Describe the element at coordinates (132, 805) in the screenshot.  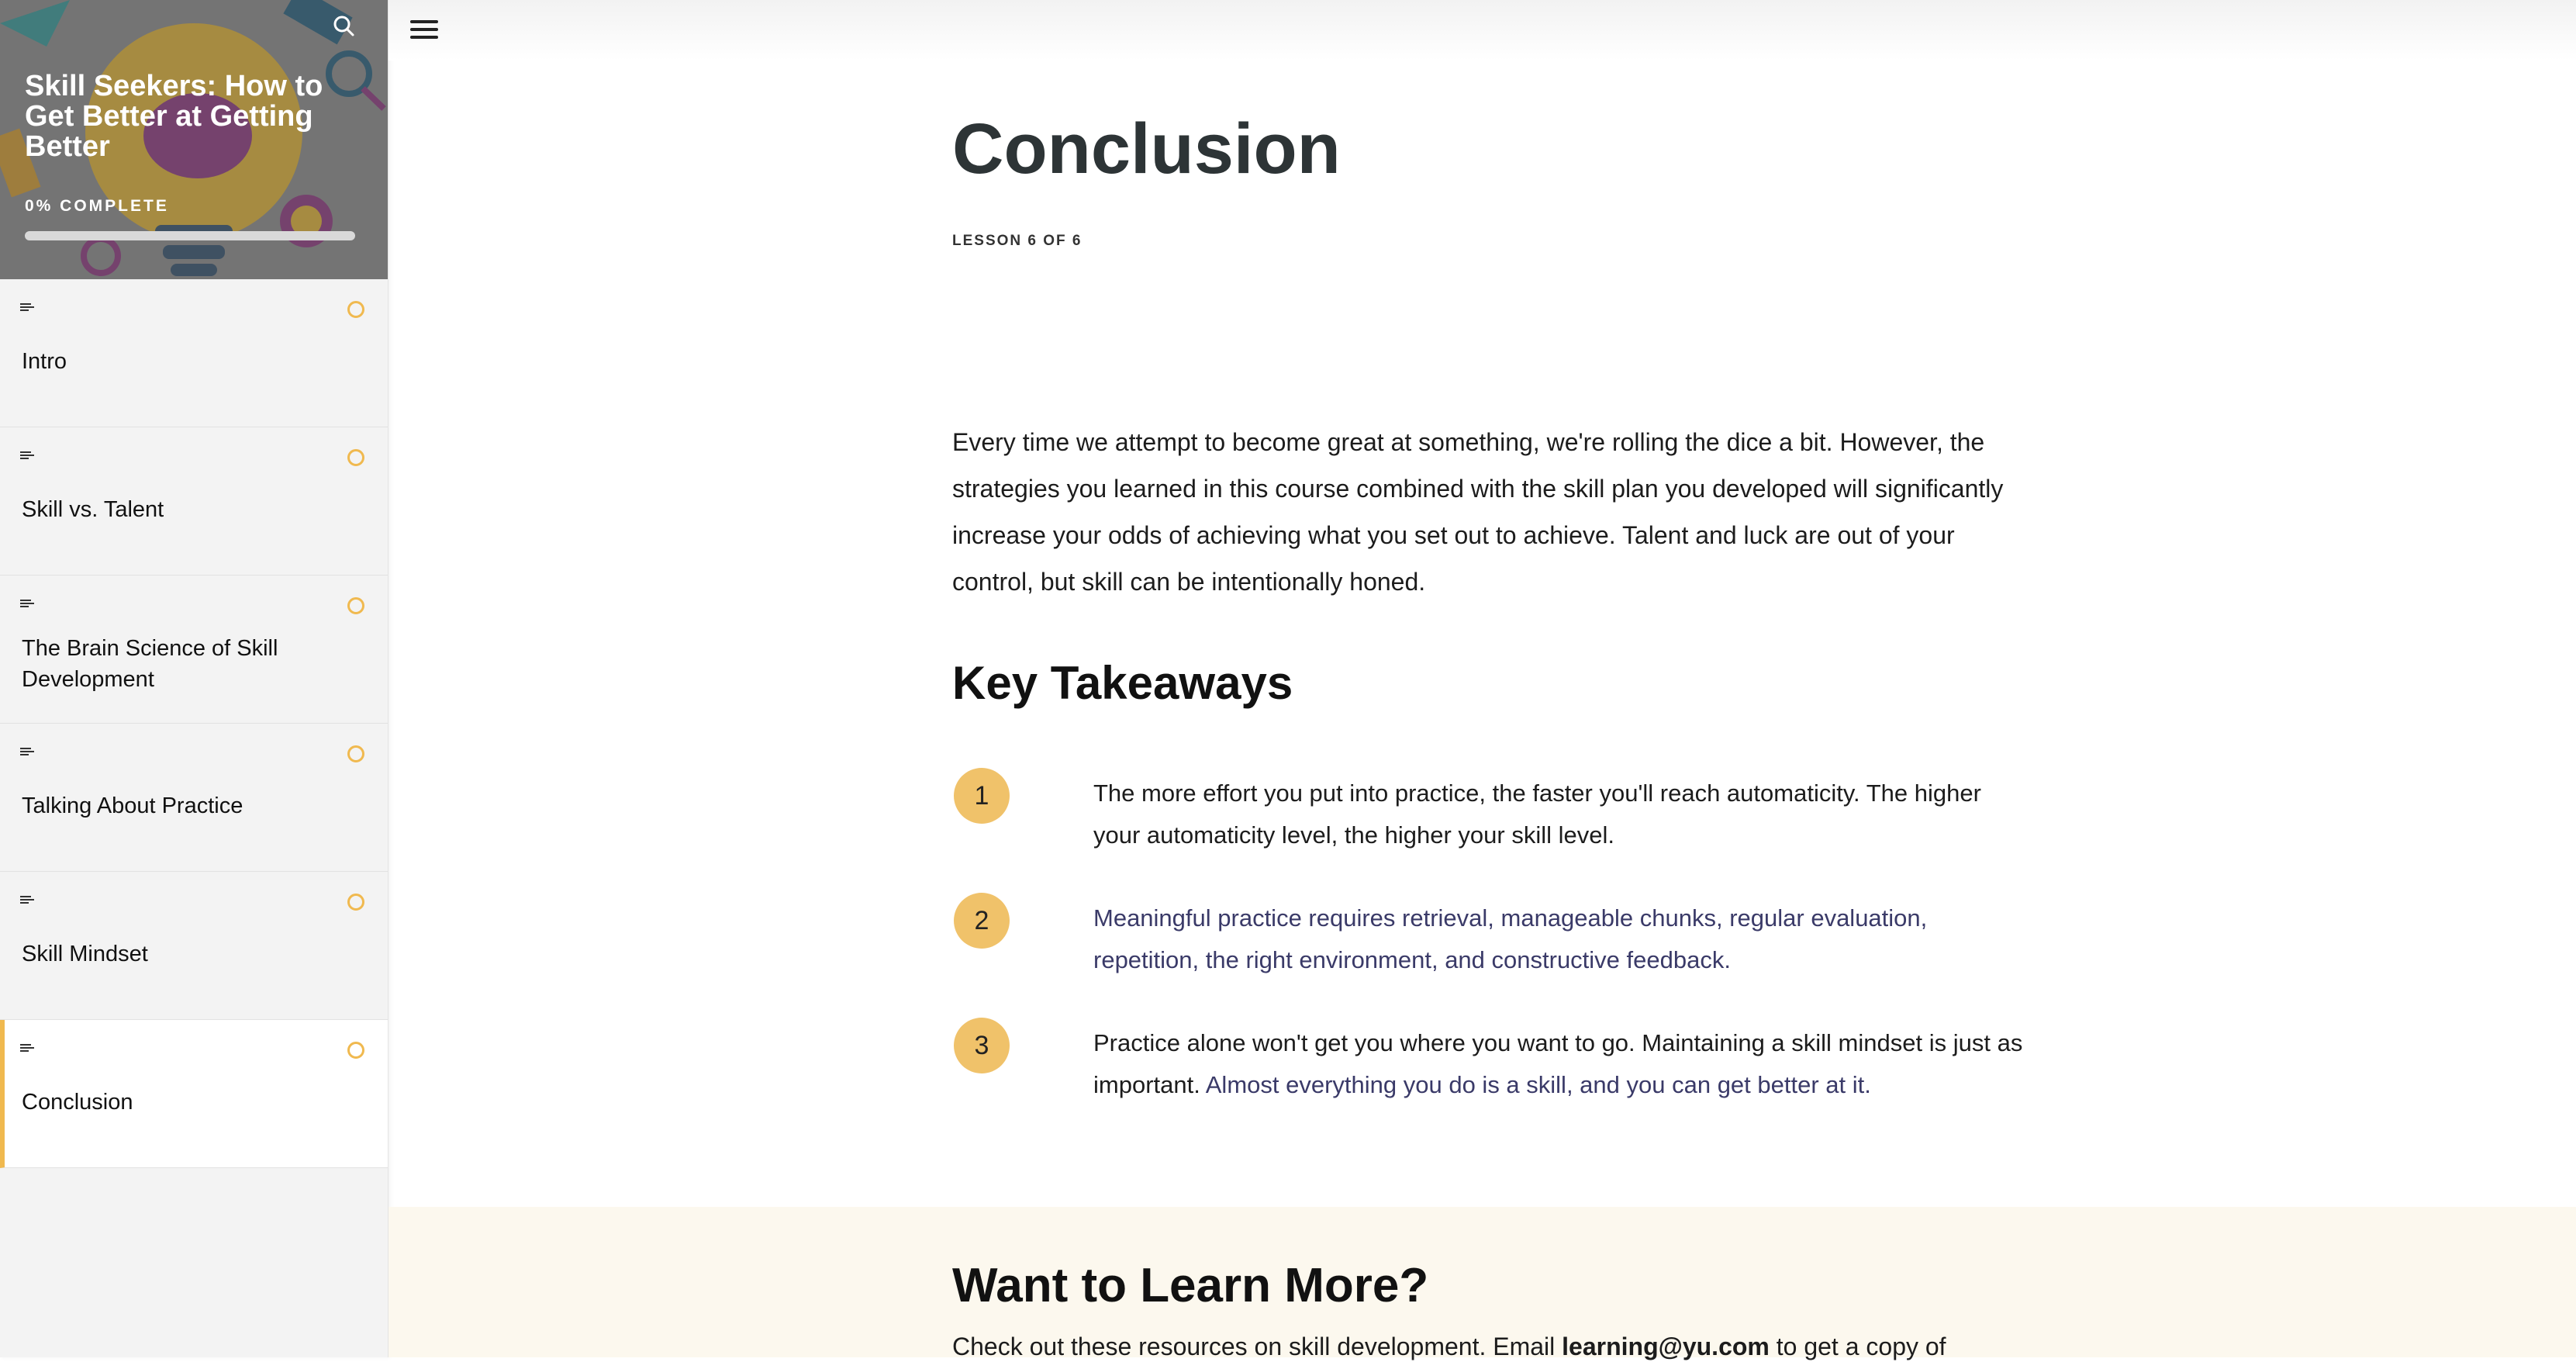
I see `sidebar-item-label: Talking About Practice` at that location.